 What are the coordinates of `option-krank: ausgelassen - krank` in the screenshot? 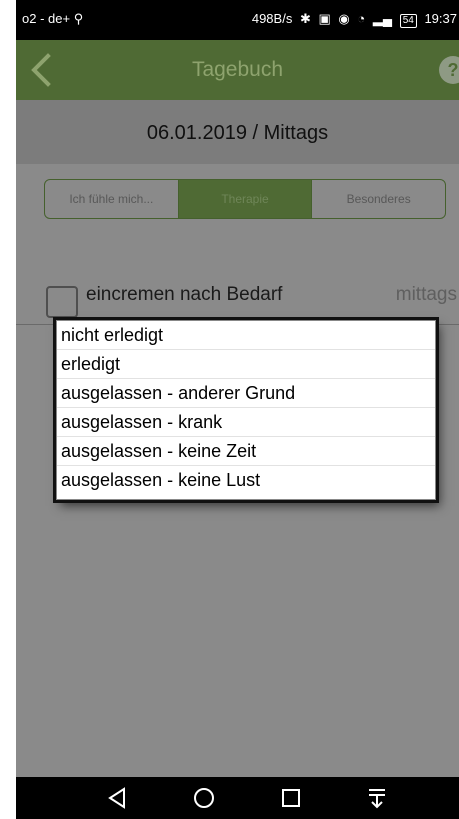 It's located at (246, 422).